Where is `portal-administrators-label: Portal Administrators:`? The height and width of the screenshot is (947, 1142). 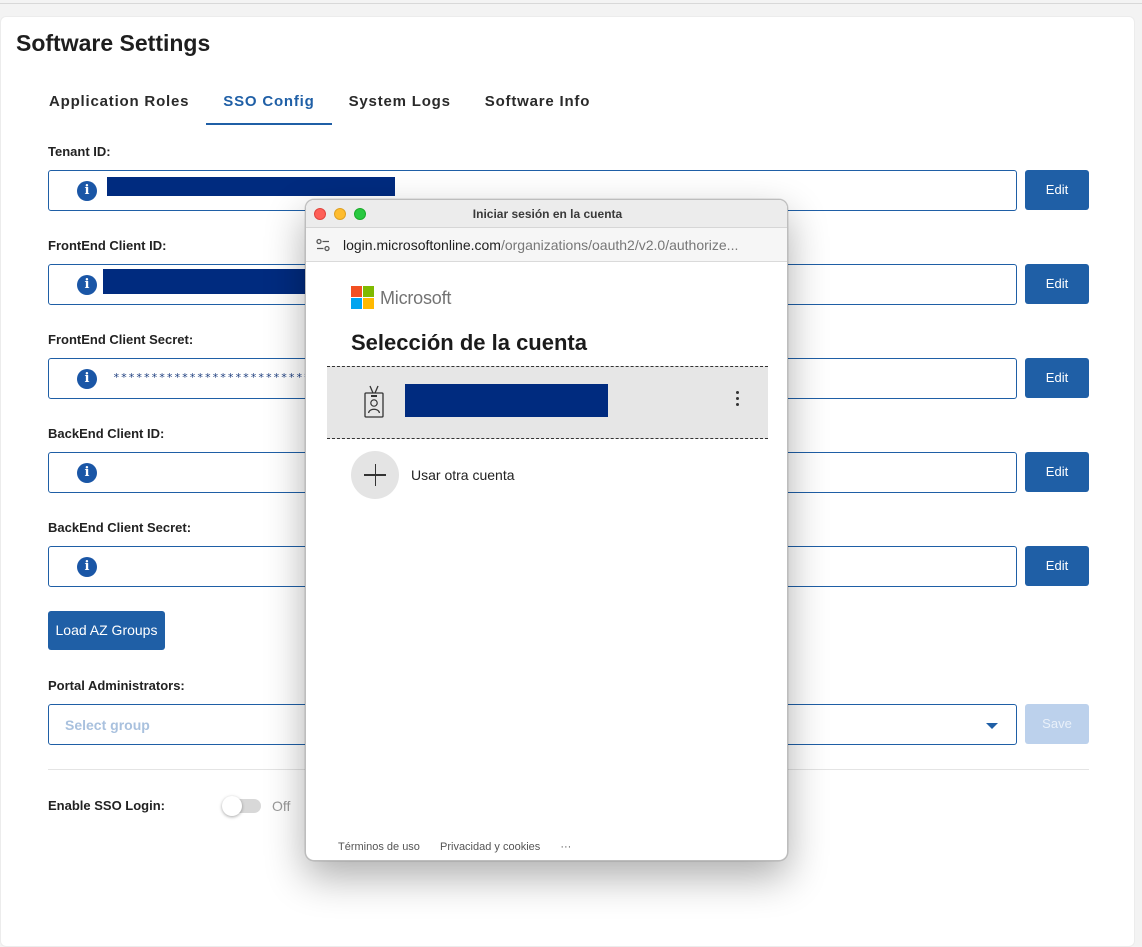
portal-administrators-label: Portal Administrators: is located at coordinates (116, 685).